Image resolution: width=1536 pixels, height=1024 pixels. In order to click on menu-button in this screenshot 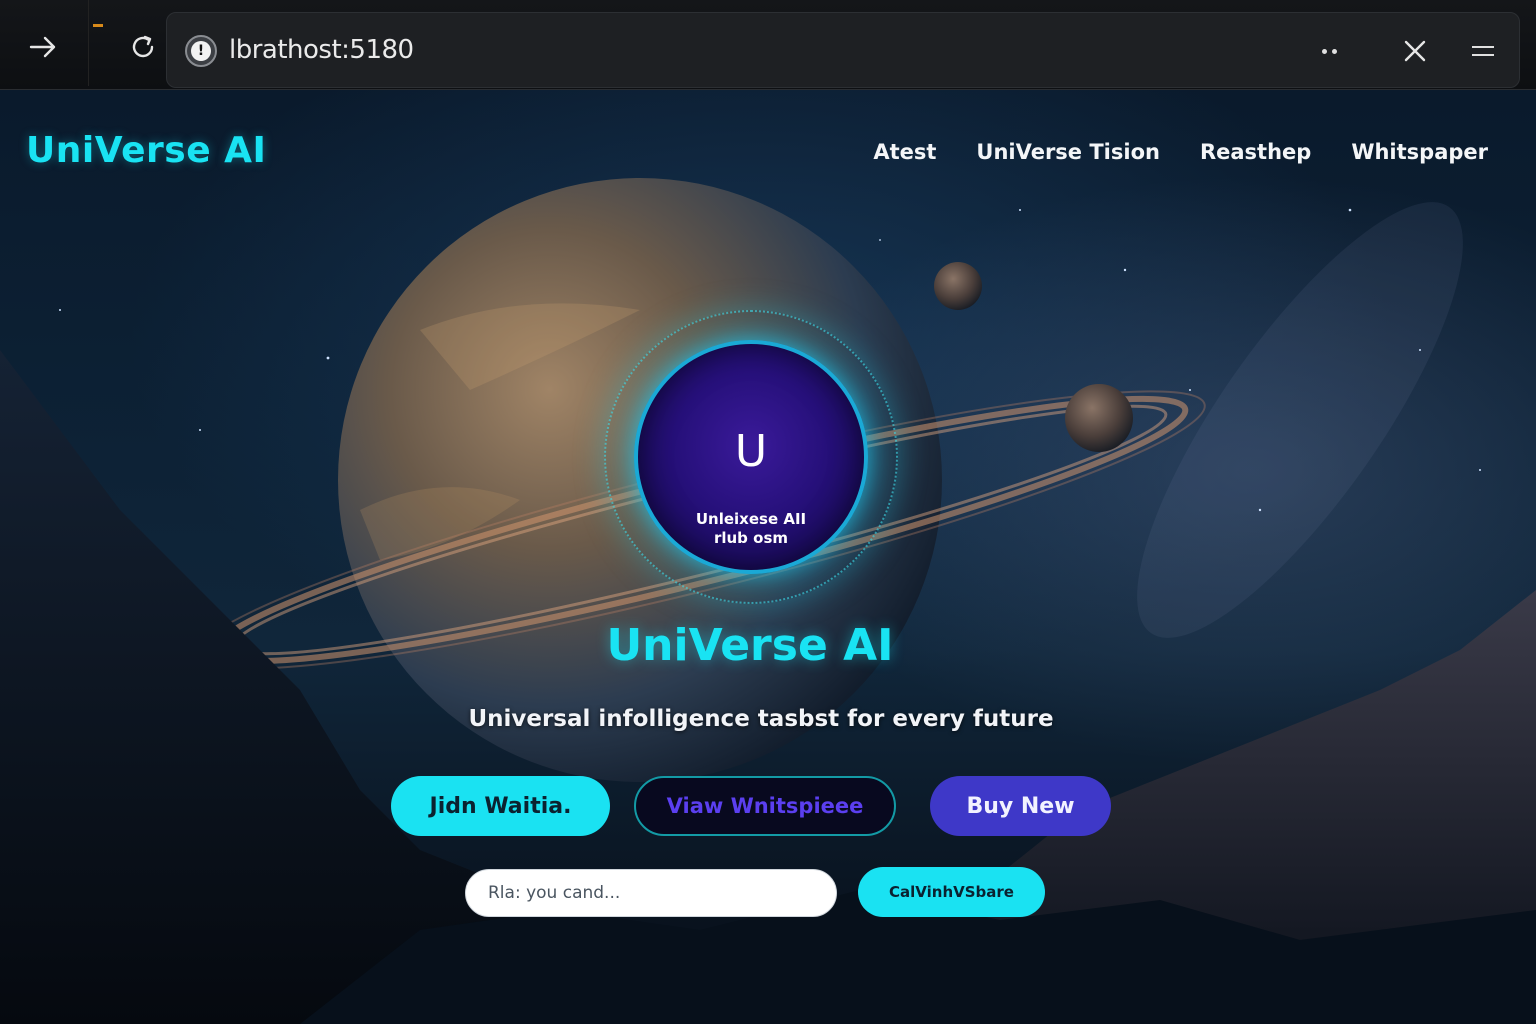, I will do `click(1483, 51)`.